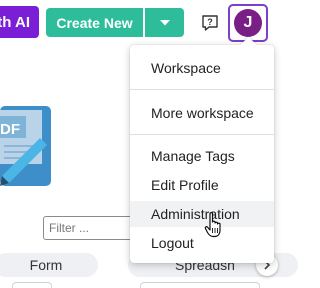 This screenshot has width=320, height=288. What do you see at coordinates (195, 214) in the screenshot?
I see `menu-item-label: Administration` at bounding box center [195, 214].